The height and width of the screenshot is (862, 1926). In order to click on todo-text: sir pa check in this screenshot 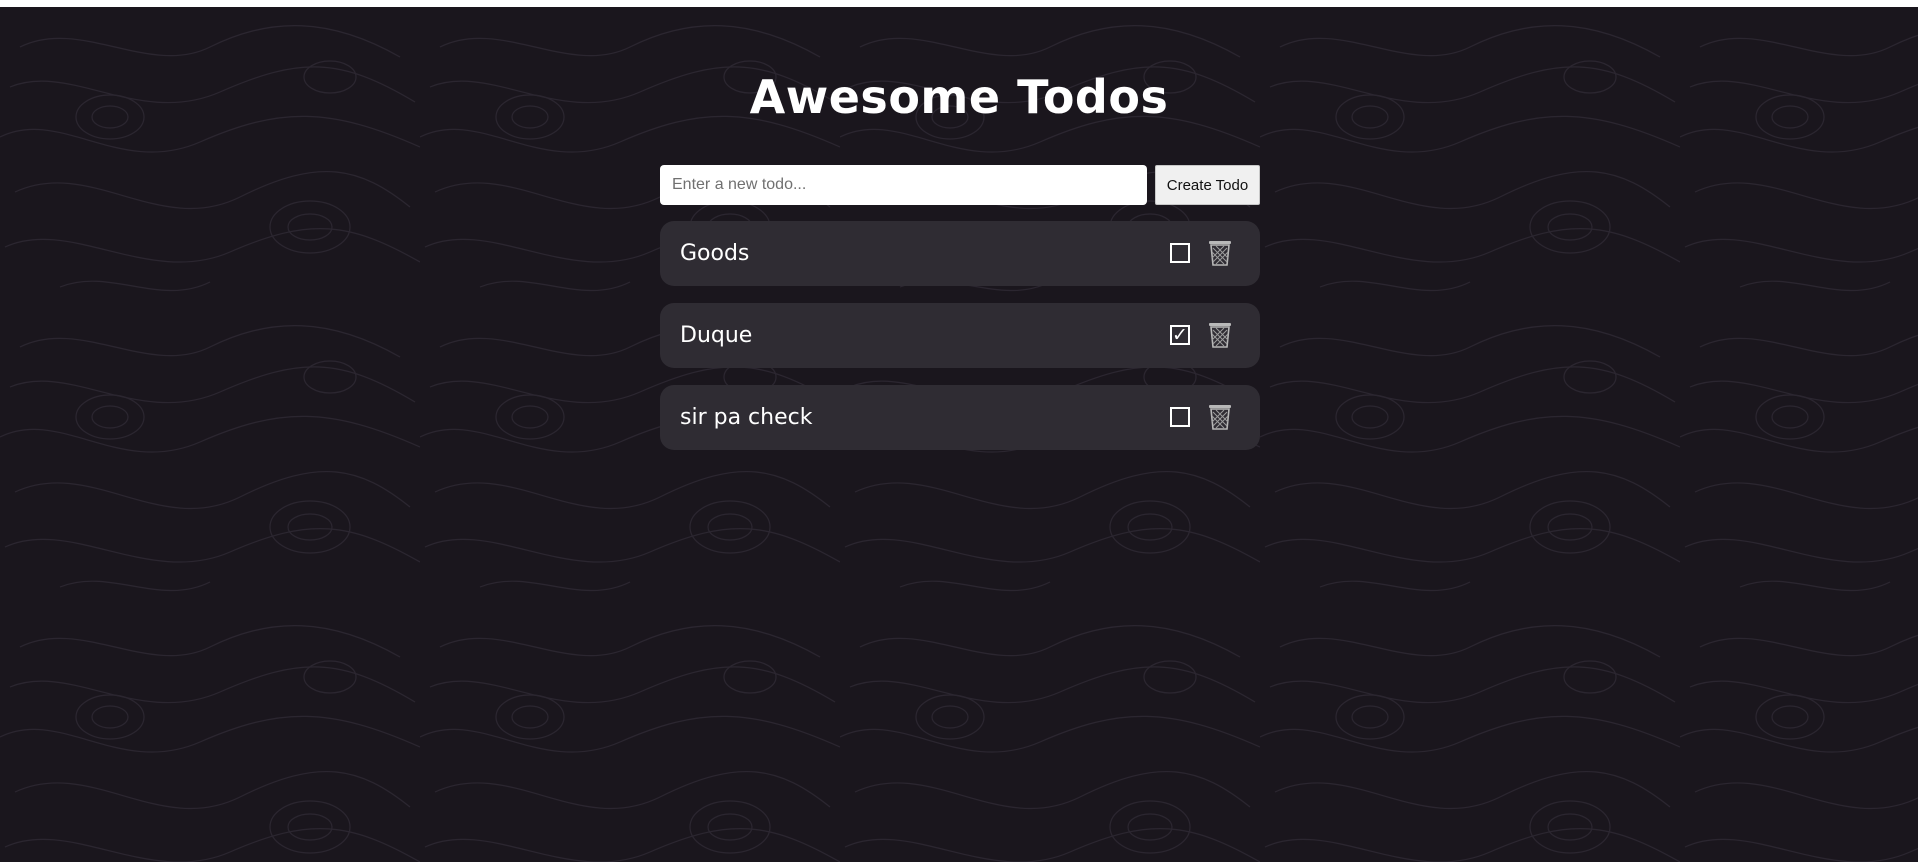, I will do `click(746, 417)`.